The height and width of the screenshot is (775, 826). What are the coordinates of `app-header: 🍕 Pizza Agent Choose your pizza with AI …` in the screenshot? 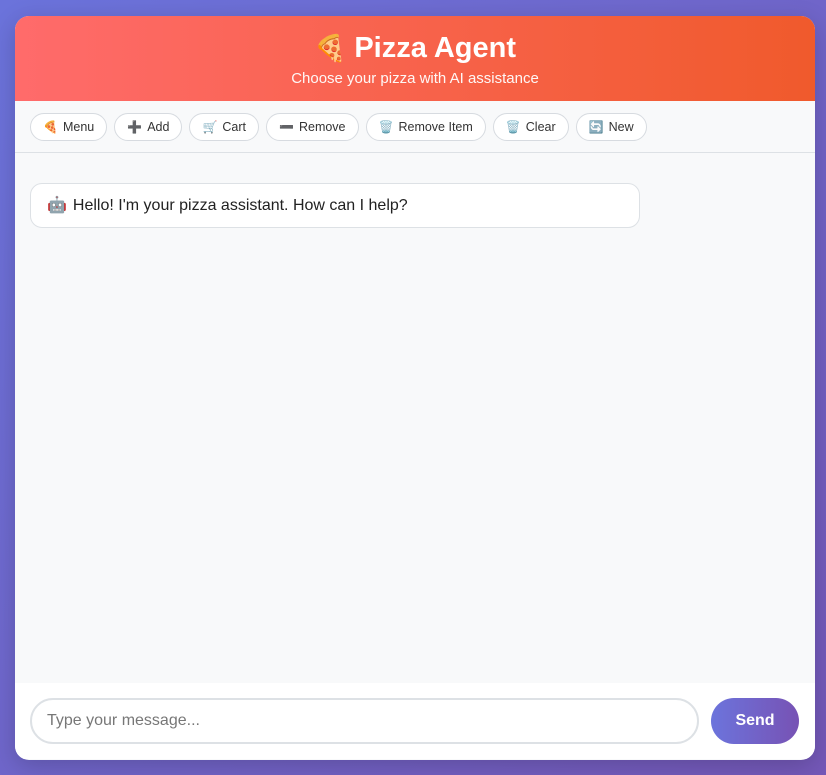 It's located at (415, 58).